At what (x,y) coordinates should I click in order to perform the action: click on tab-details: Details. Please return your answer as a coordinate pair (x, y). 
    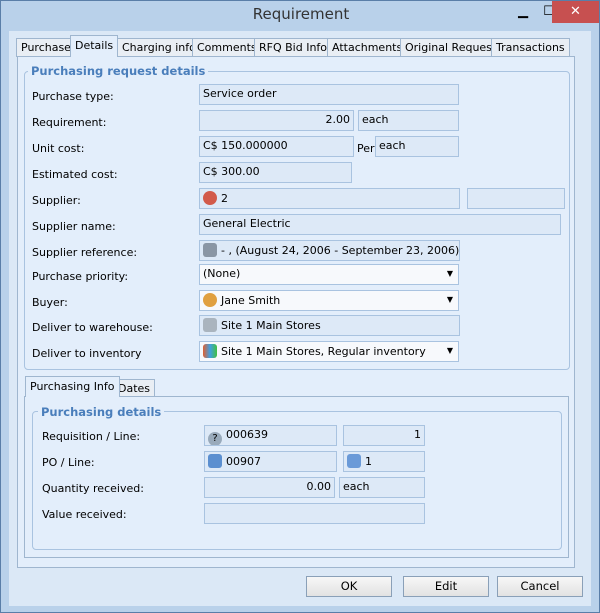
    Looking at the image, I should click on (94, 46).